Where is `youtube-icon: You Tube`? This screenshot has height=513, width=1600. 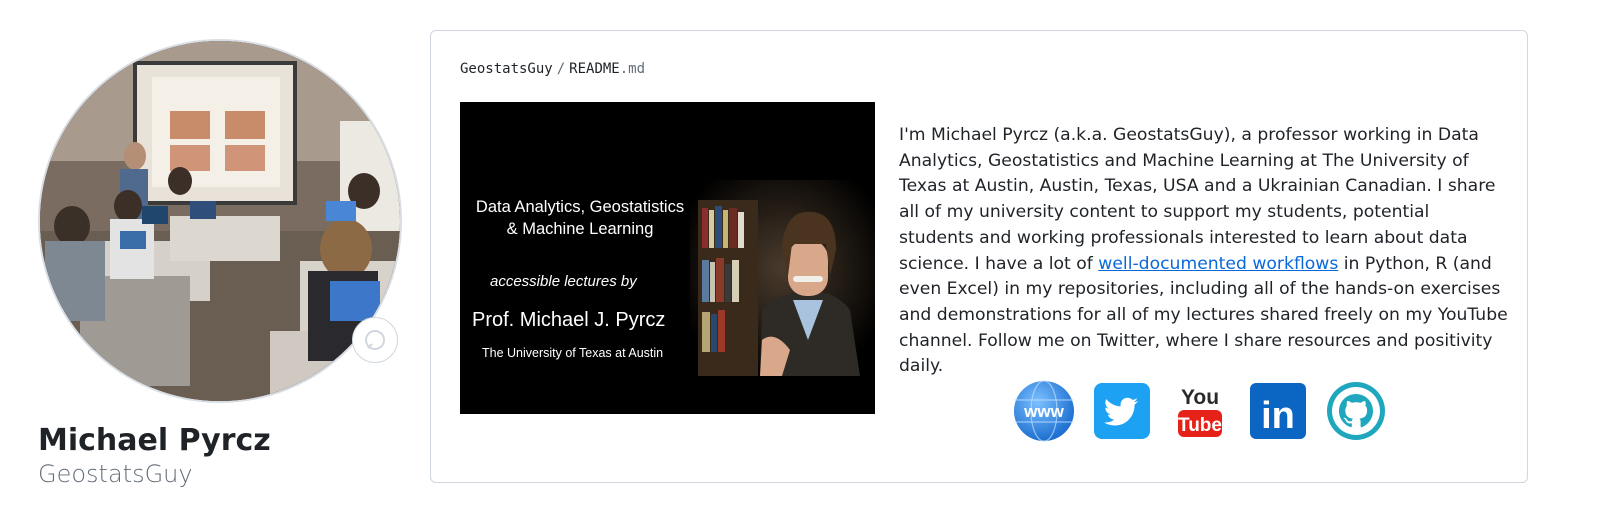 youtube-icon: You Tube is located at coordinates (1200, 411).